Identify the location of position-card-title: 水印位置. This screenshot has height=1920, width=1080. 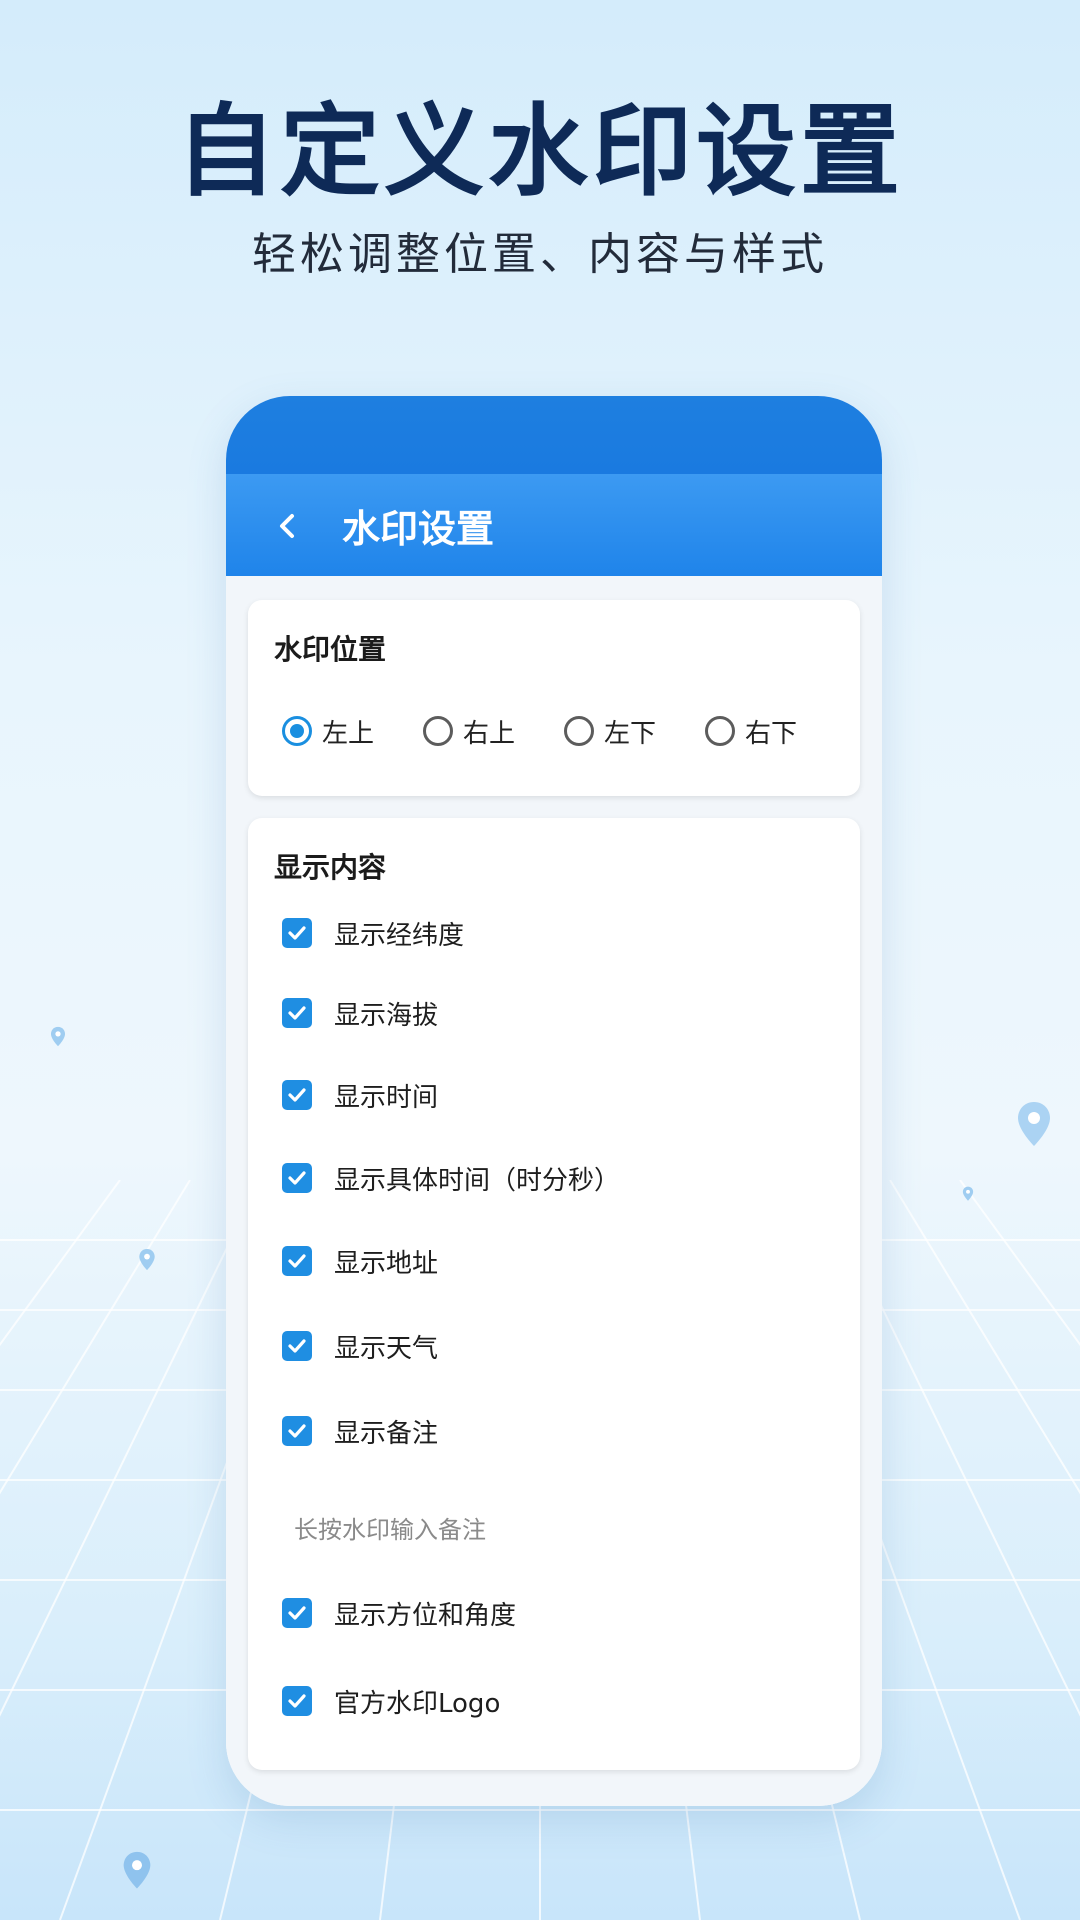
(330, 649).